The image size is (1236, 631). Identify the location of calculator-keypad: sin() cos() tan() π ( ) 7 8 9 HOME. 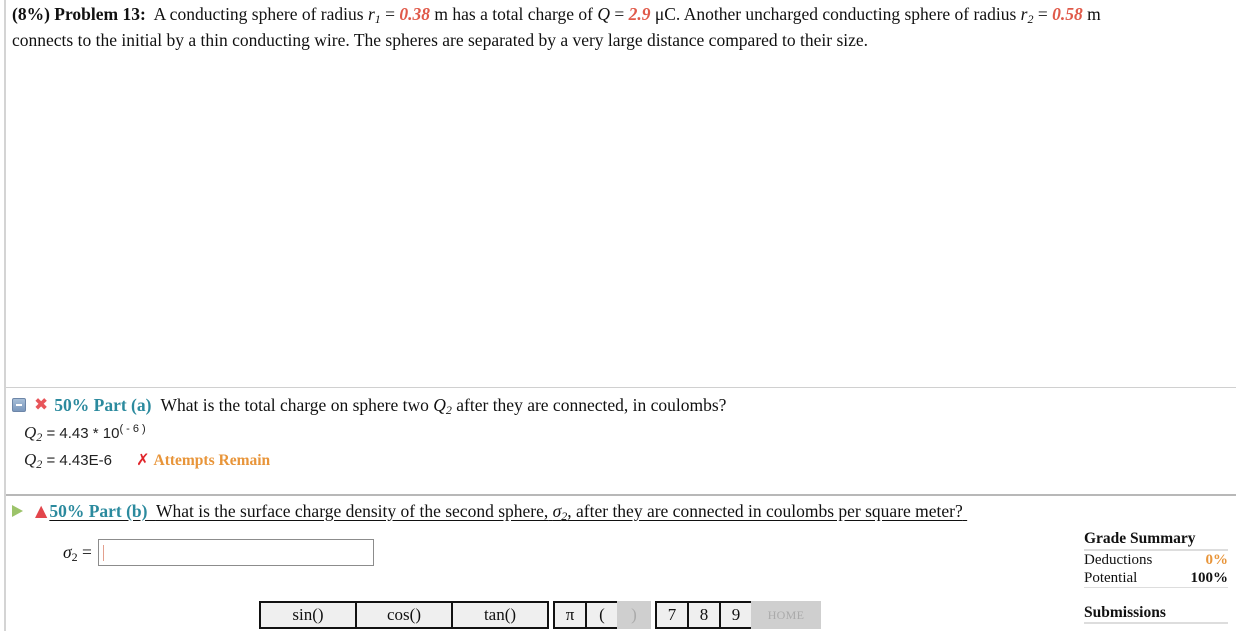
(540, 615).